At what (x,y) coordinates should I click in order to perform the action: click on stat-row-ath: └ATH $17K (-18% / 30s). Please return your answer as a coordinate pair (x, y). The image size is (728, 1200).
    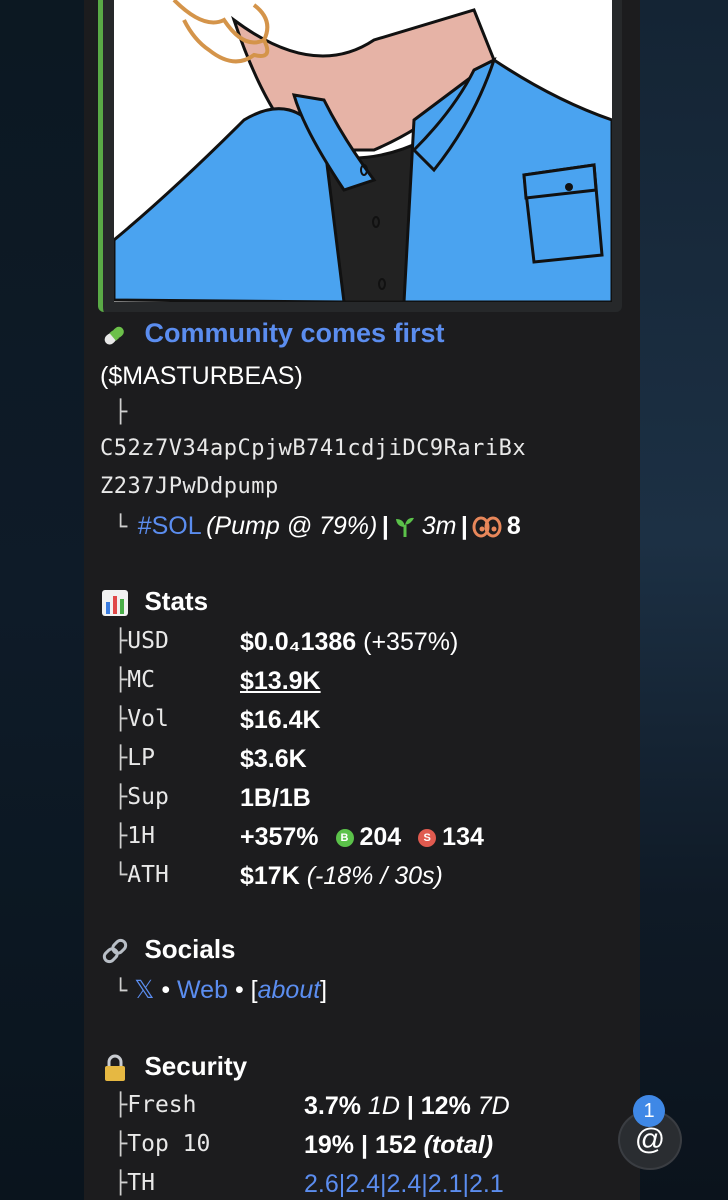
    Looking at the image, I should click on (278, 876).